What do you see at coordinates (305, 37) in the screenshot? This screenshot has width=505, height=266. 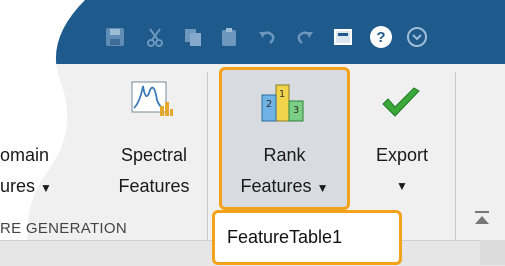 I see `redo-icon` at bounding box center [305, 37].